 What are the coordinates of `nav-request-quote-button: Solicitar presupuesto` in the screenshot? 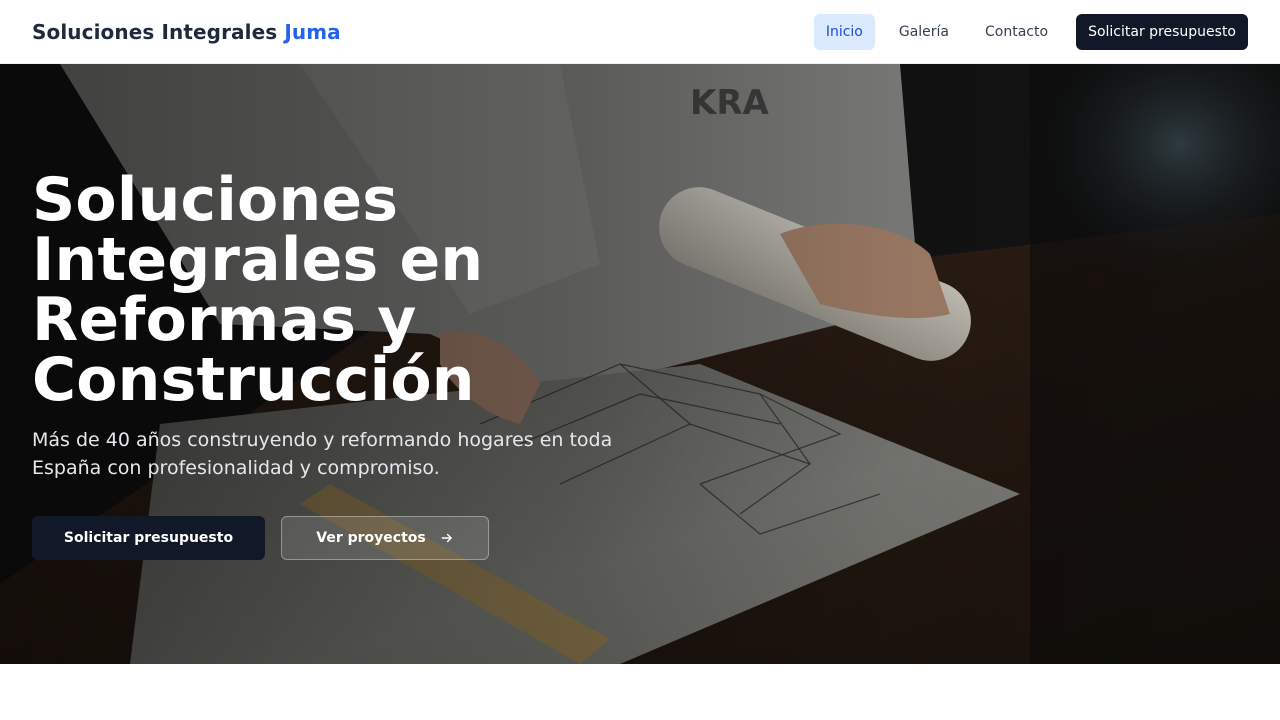 It's located at (1162, 31).